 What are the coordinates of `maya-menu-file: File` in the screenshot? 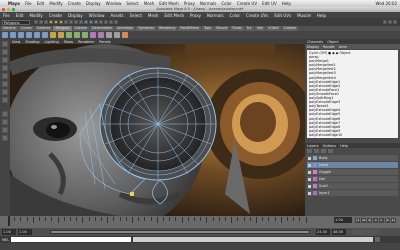 It's located at (6, 15).